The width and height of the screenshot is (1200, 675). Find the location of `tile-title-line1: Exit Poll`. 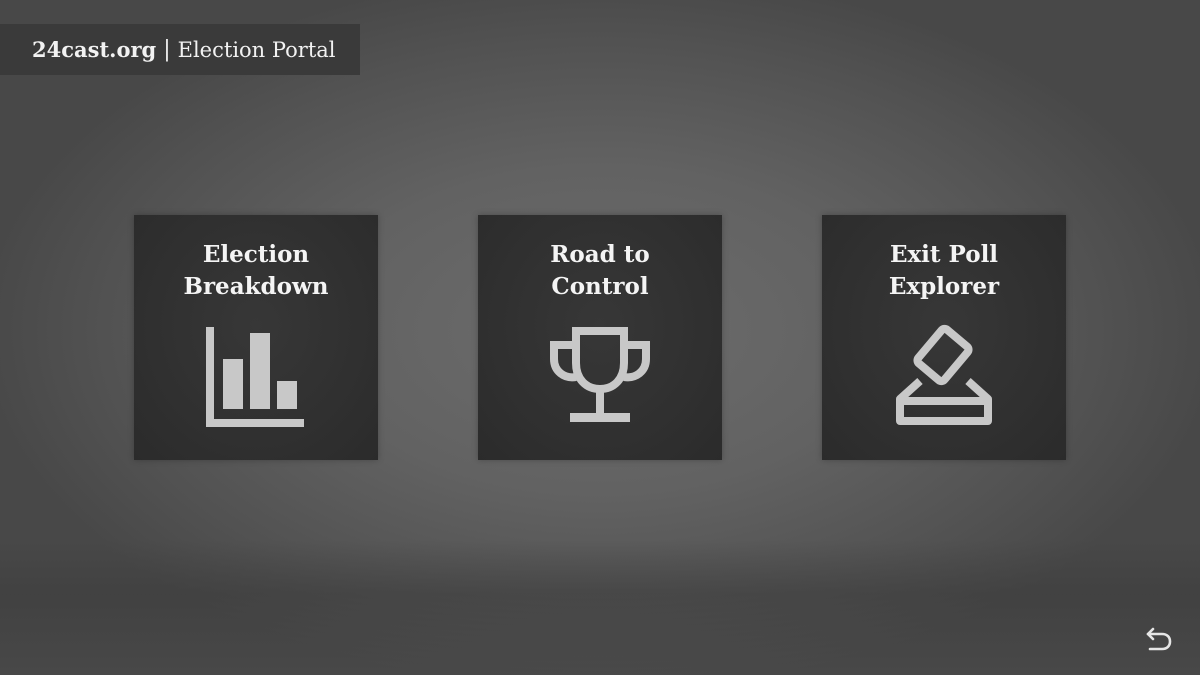

tile-title-line1: Exit Poll is located at coordinates (944, 254).